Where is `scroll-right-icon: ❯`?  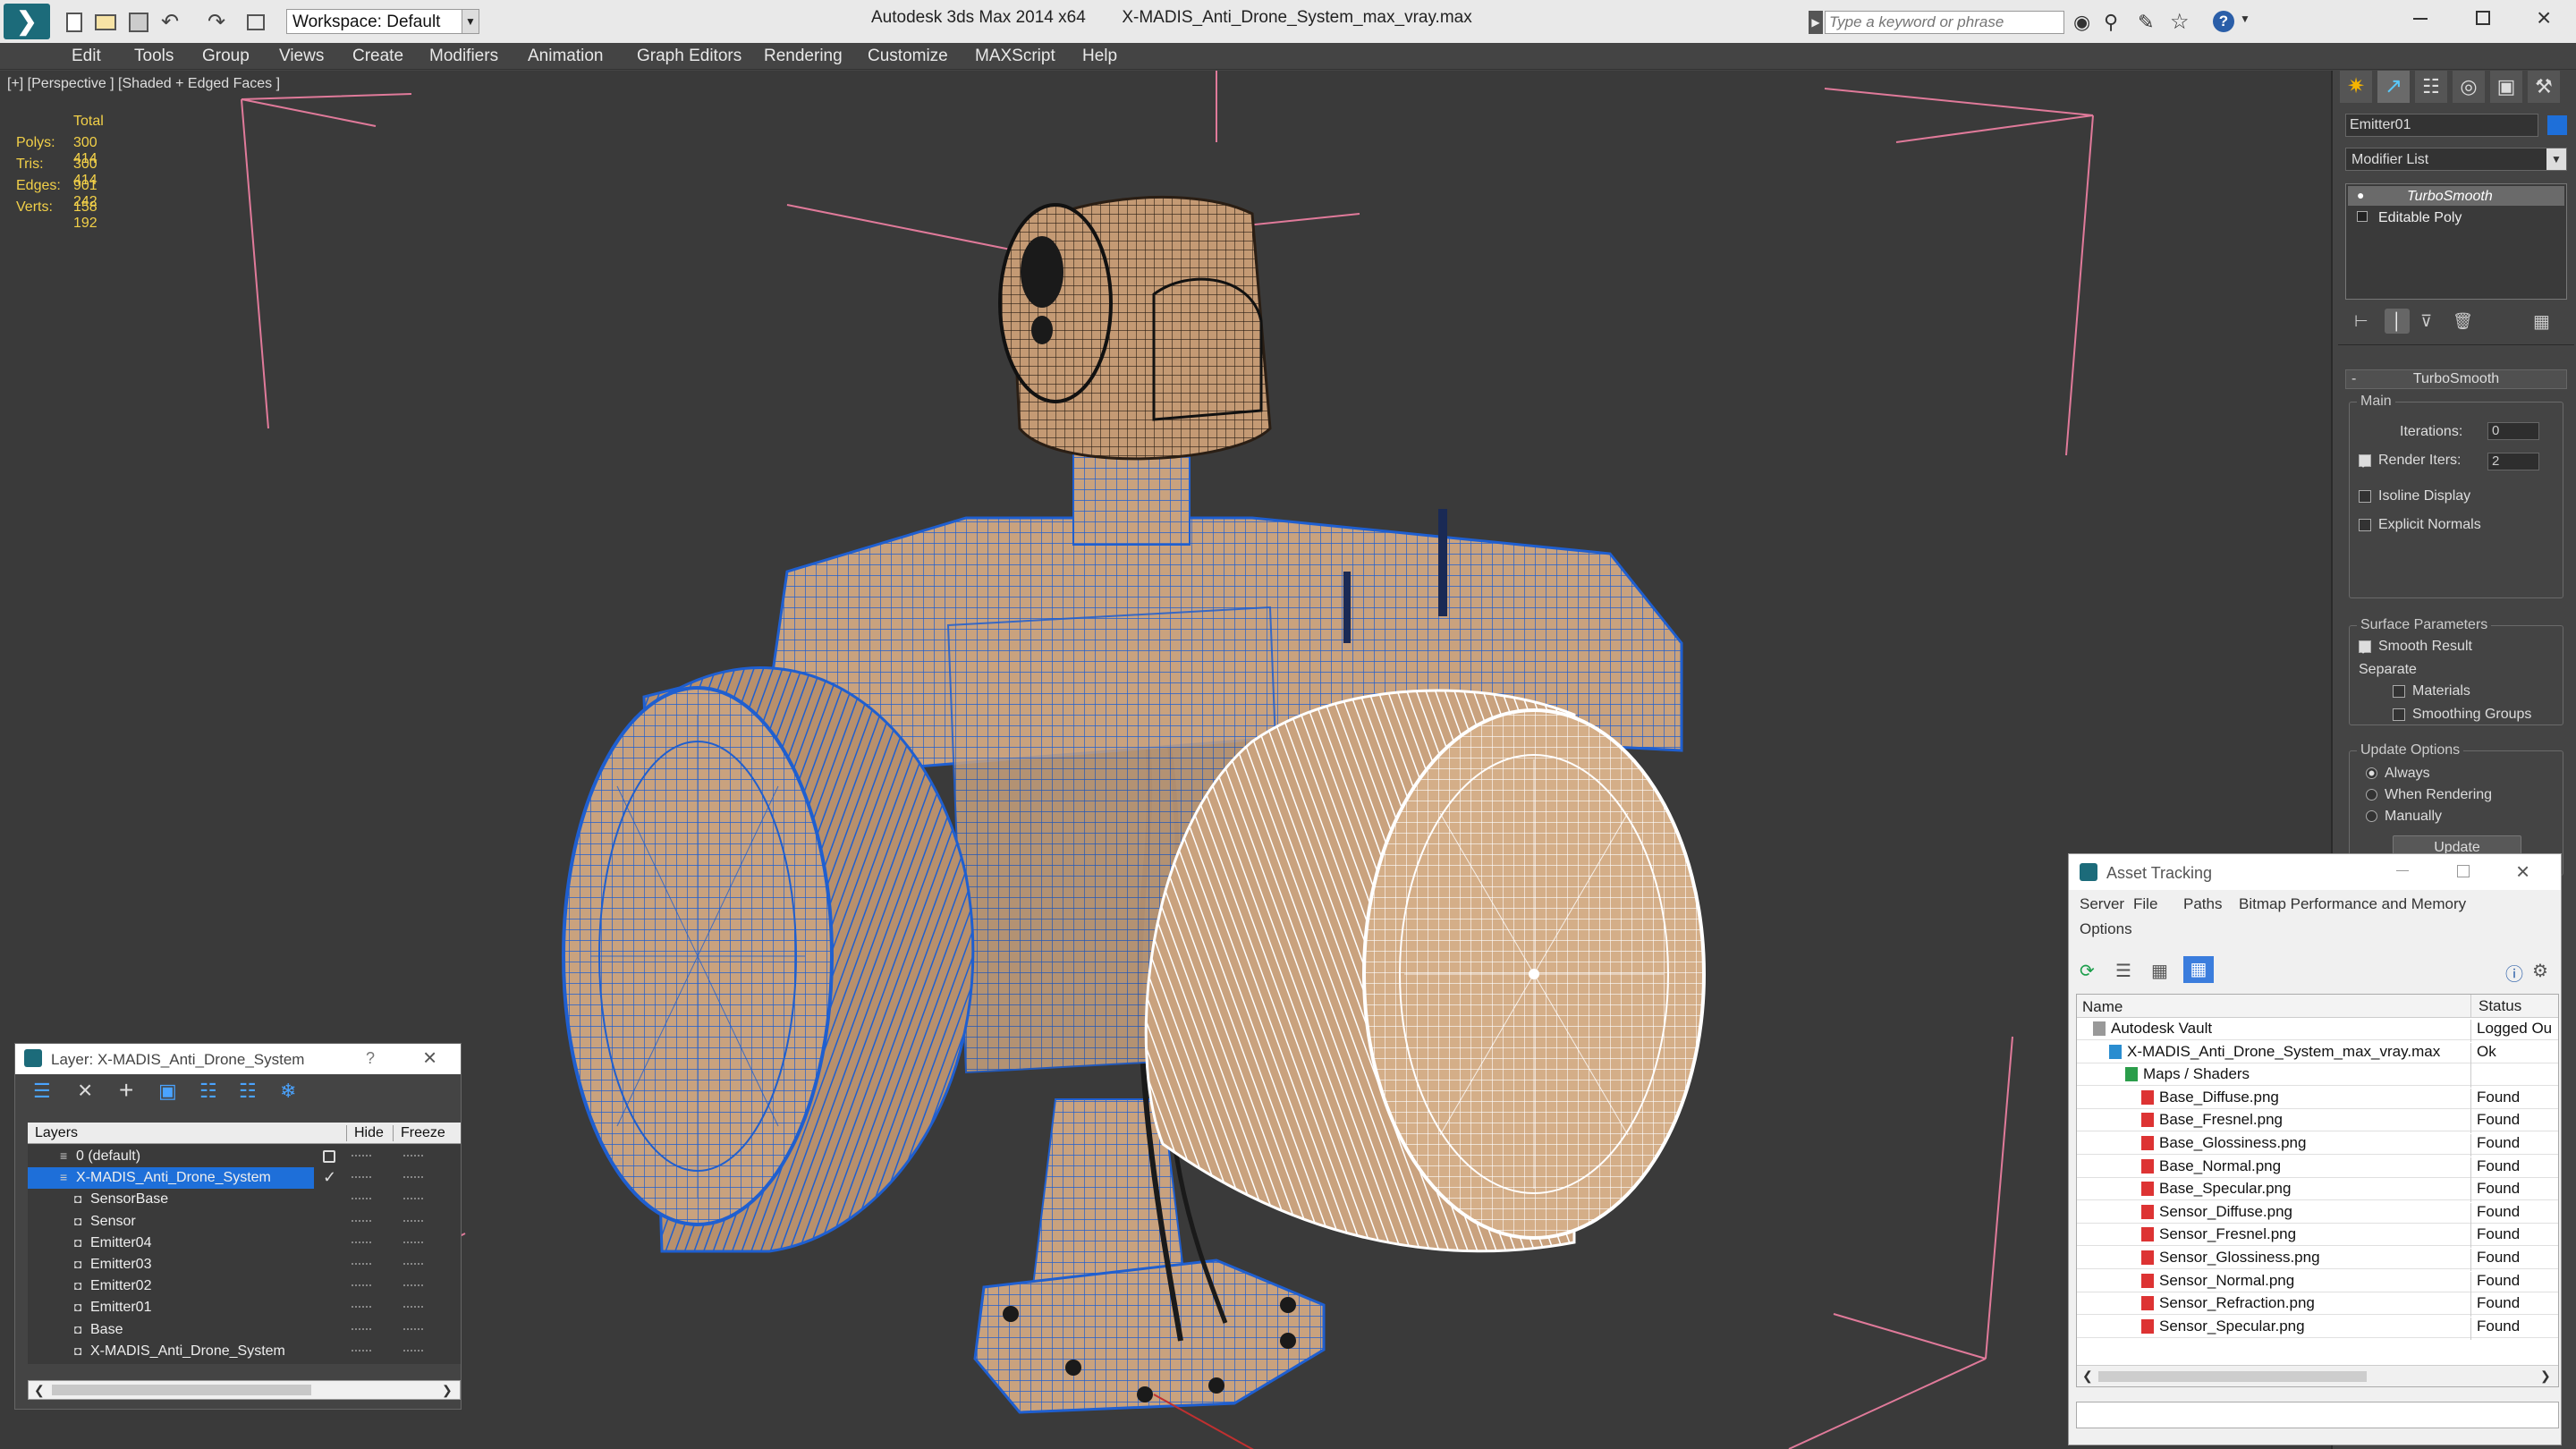
scroll-right-icon: ❯ is located at coordinates (447, 1390).